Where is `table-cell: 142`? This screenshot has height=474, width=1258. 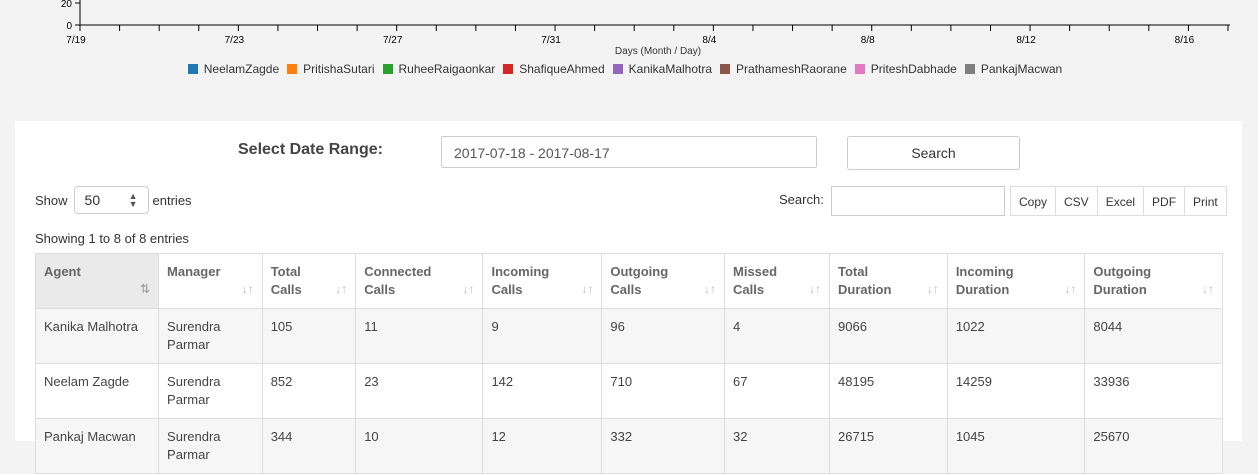
table-cell: 142 is located at coordinates (542, 391).